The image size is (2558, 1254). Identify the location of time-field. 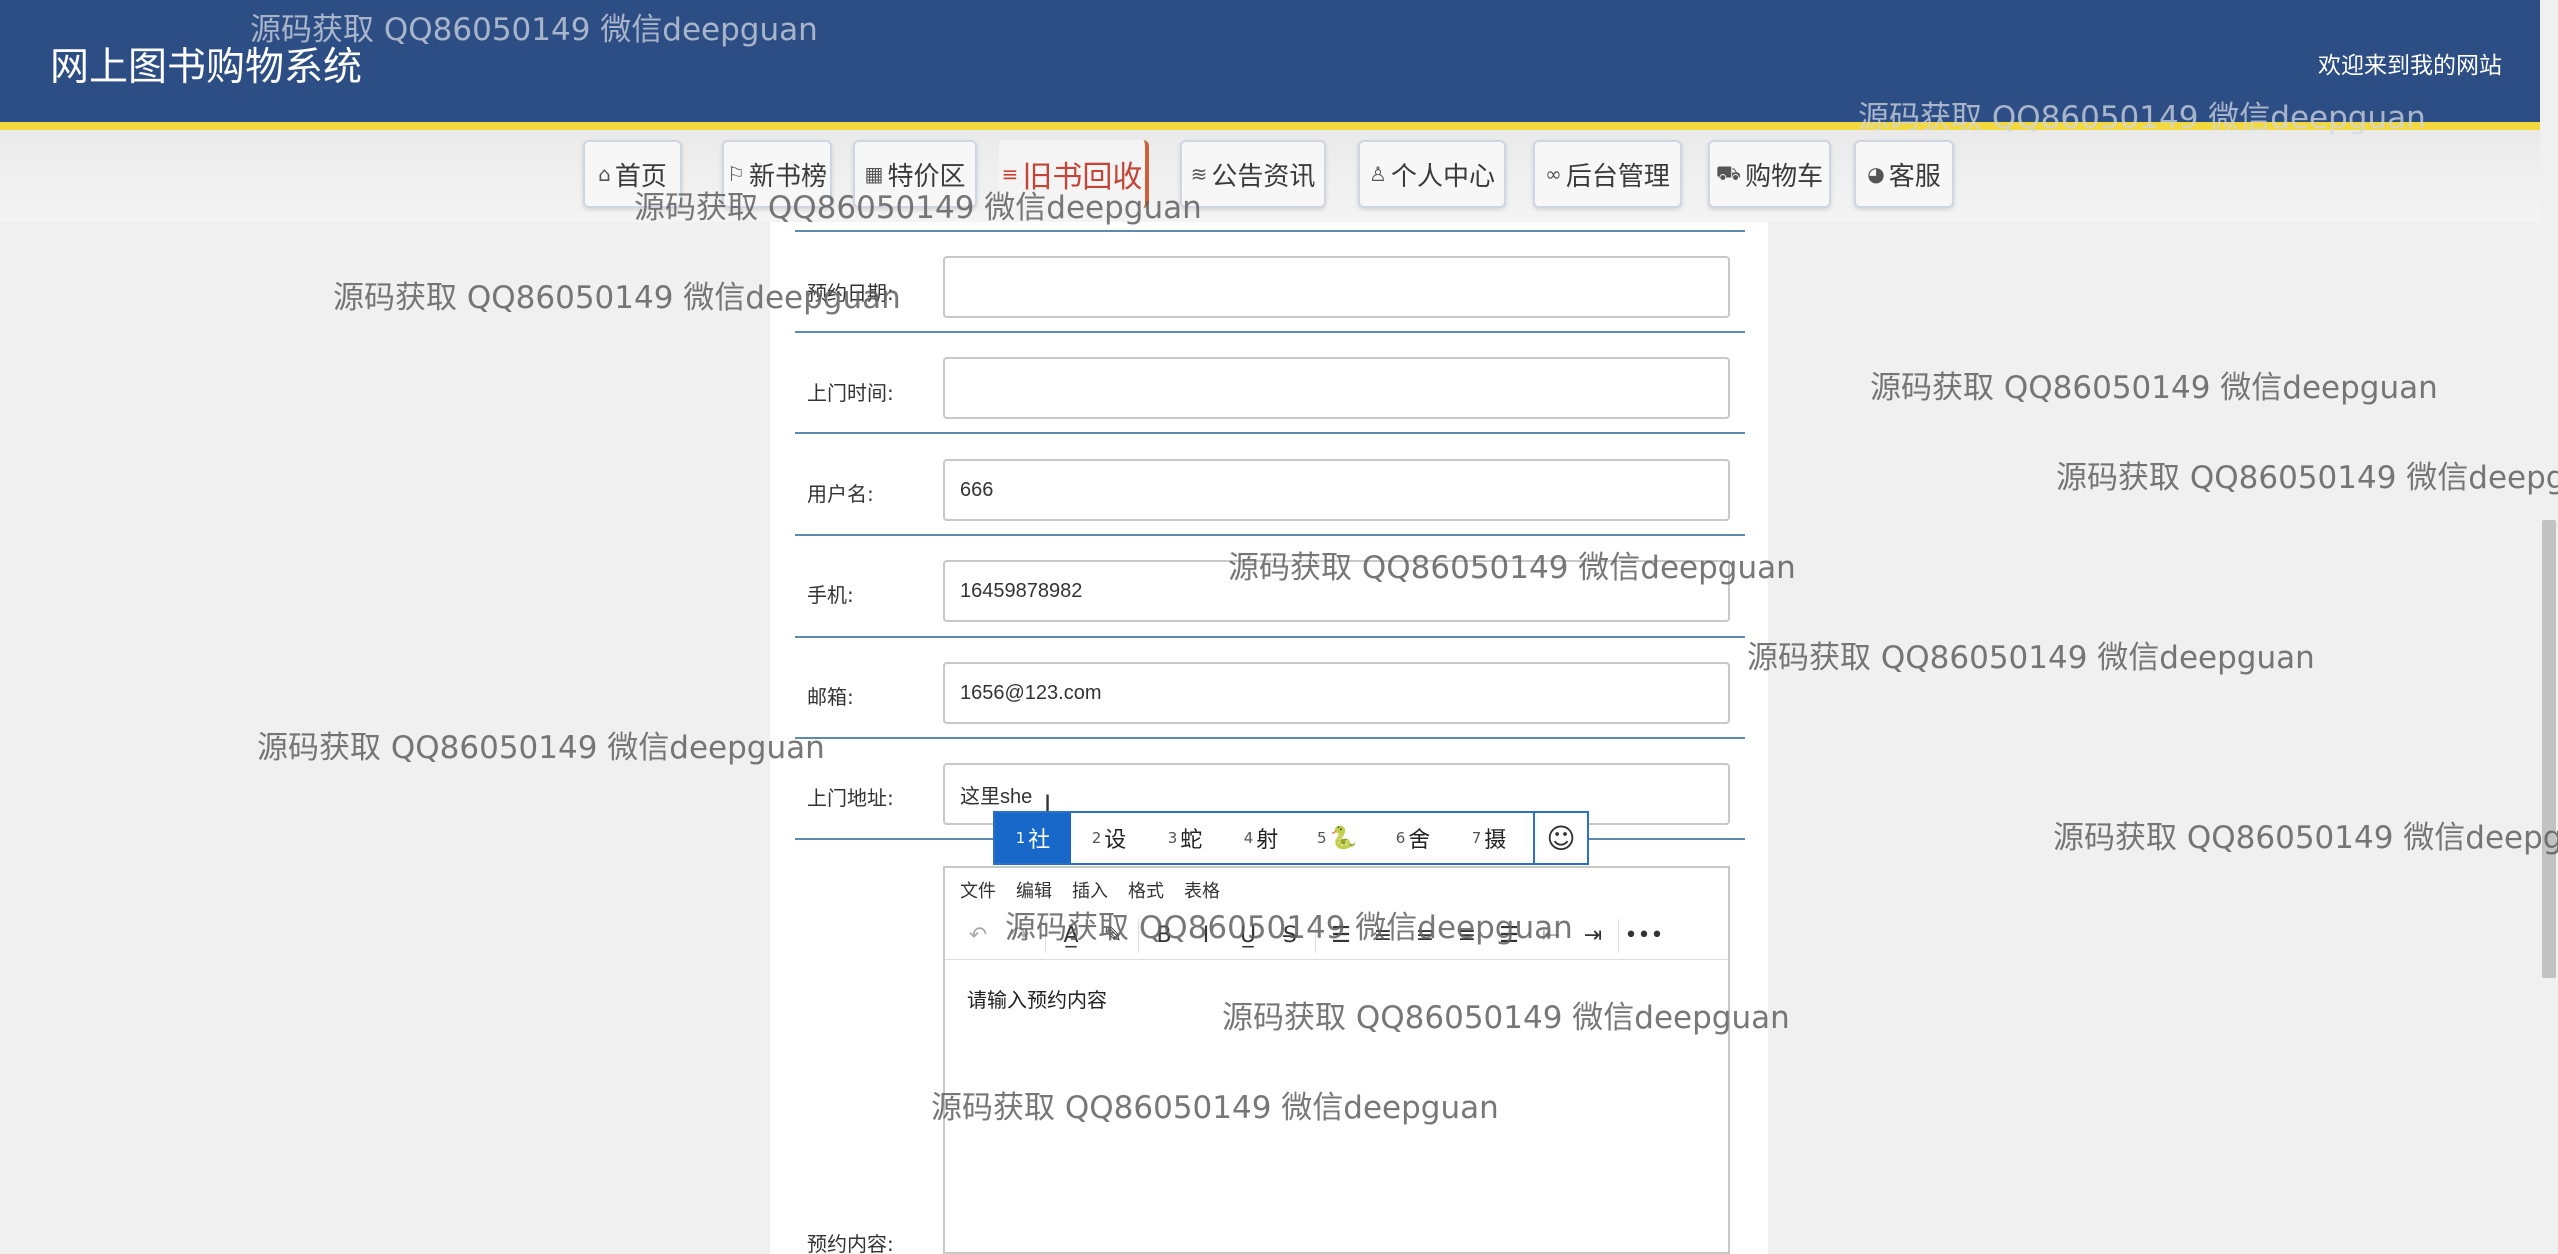
(1336, 388).